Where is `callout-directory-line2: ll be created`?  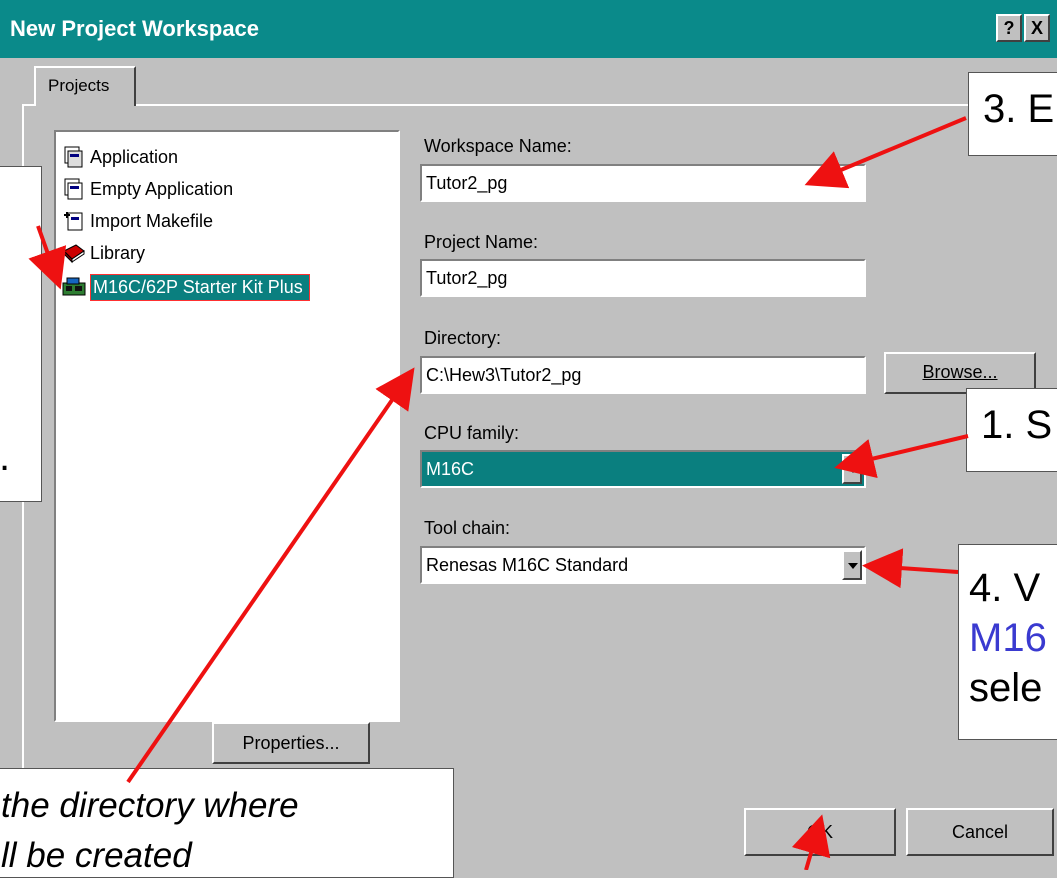
callout-directory-line2: ll be created is located at coordinates (96, 855).